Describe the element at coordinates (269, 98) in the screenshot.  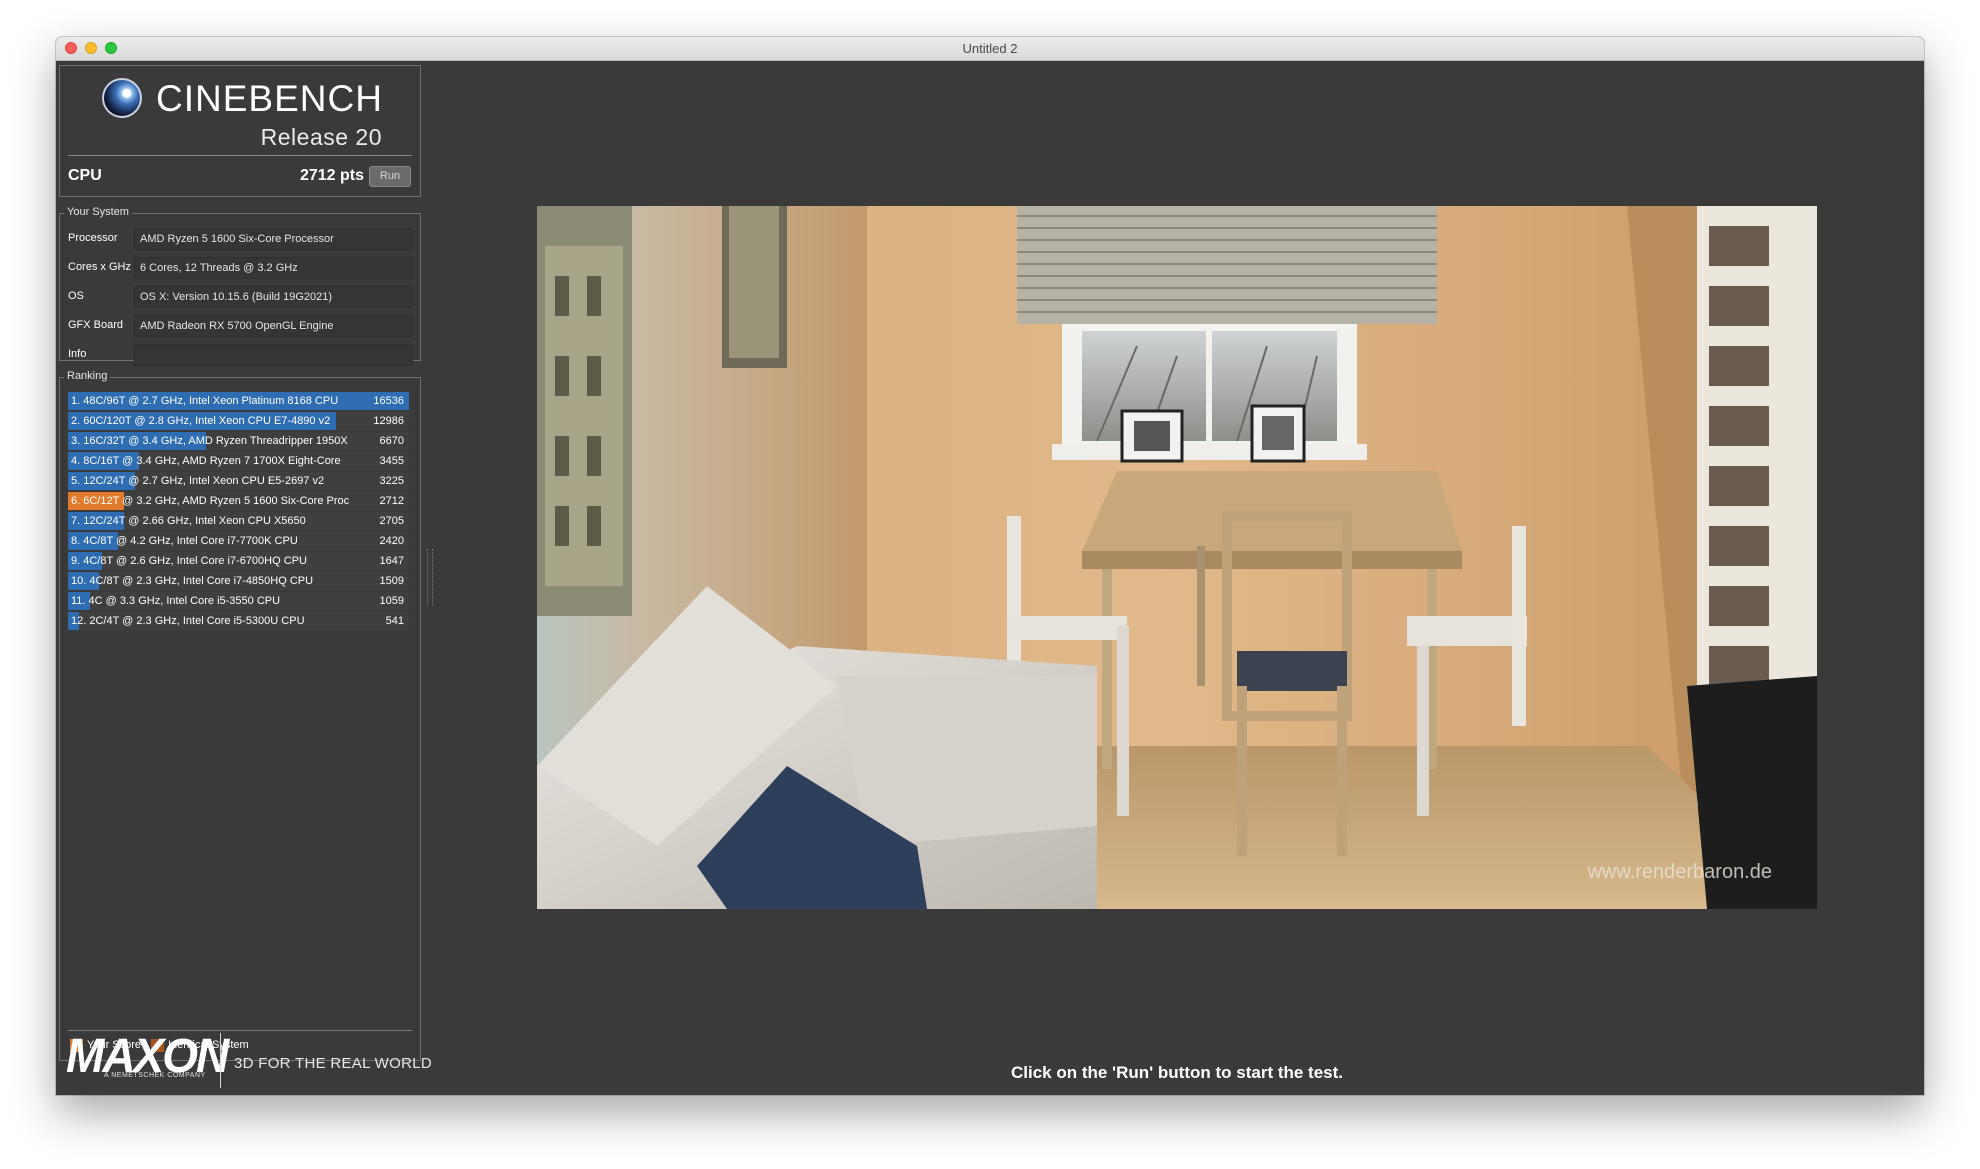
I see `app-name: CINEBENCH` at that location.